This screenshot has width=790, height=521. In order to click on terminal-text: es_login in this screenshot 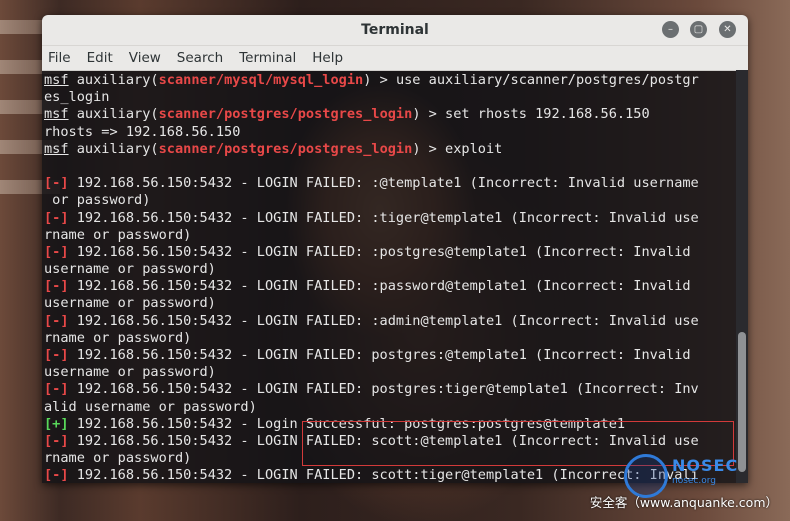, I will do `click(77, 97)`.